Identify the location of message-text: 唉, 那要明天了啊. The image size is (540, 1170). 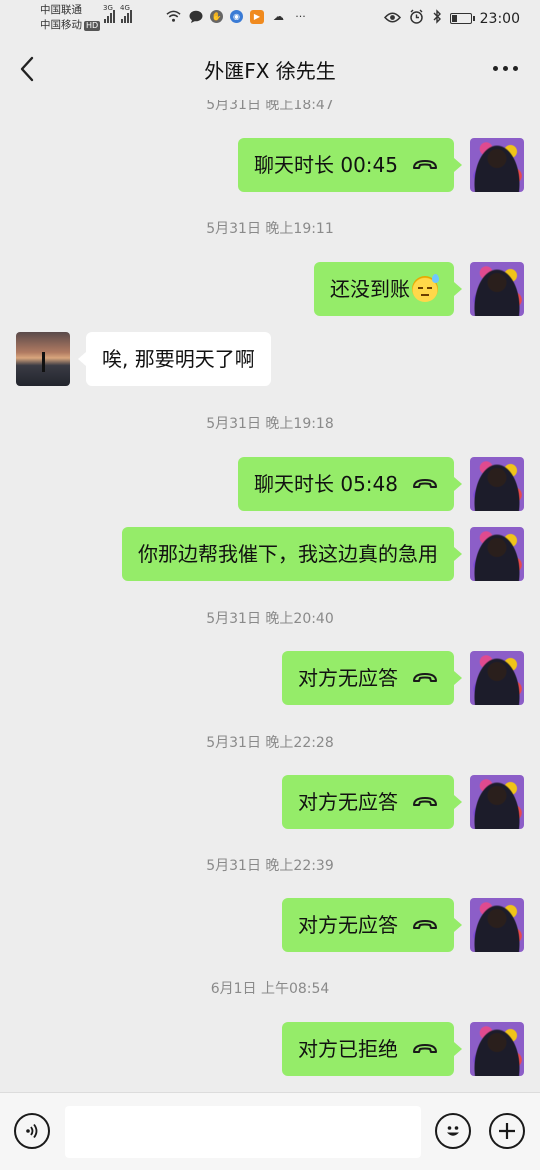
(178, 359).